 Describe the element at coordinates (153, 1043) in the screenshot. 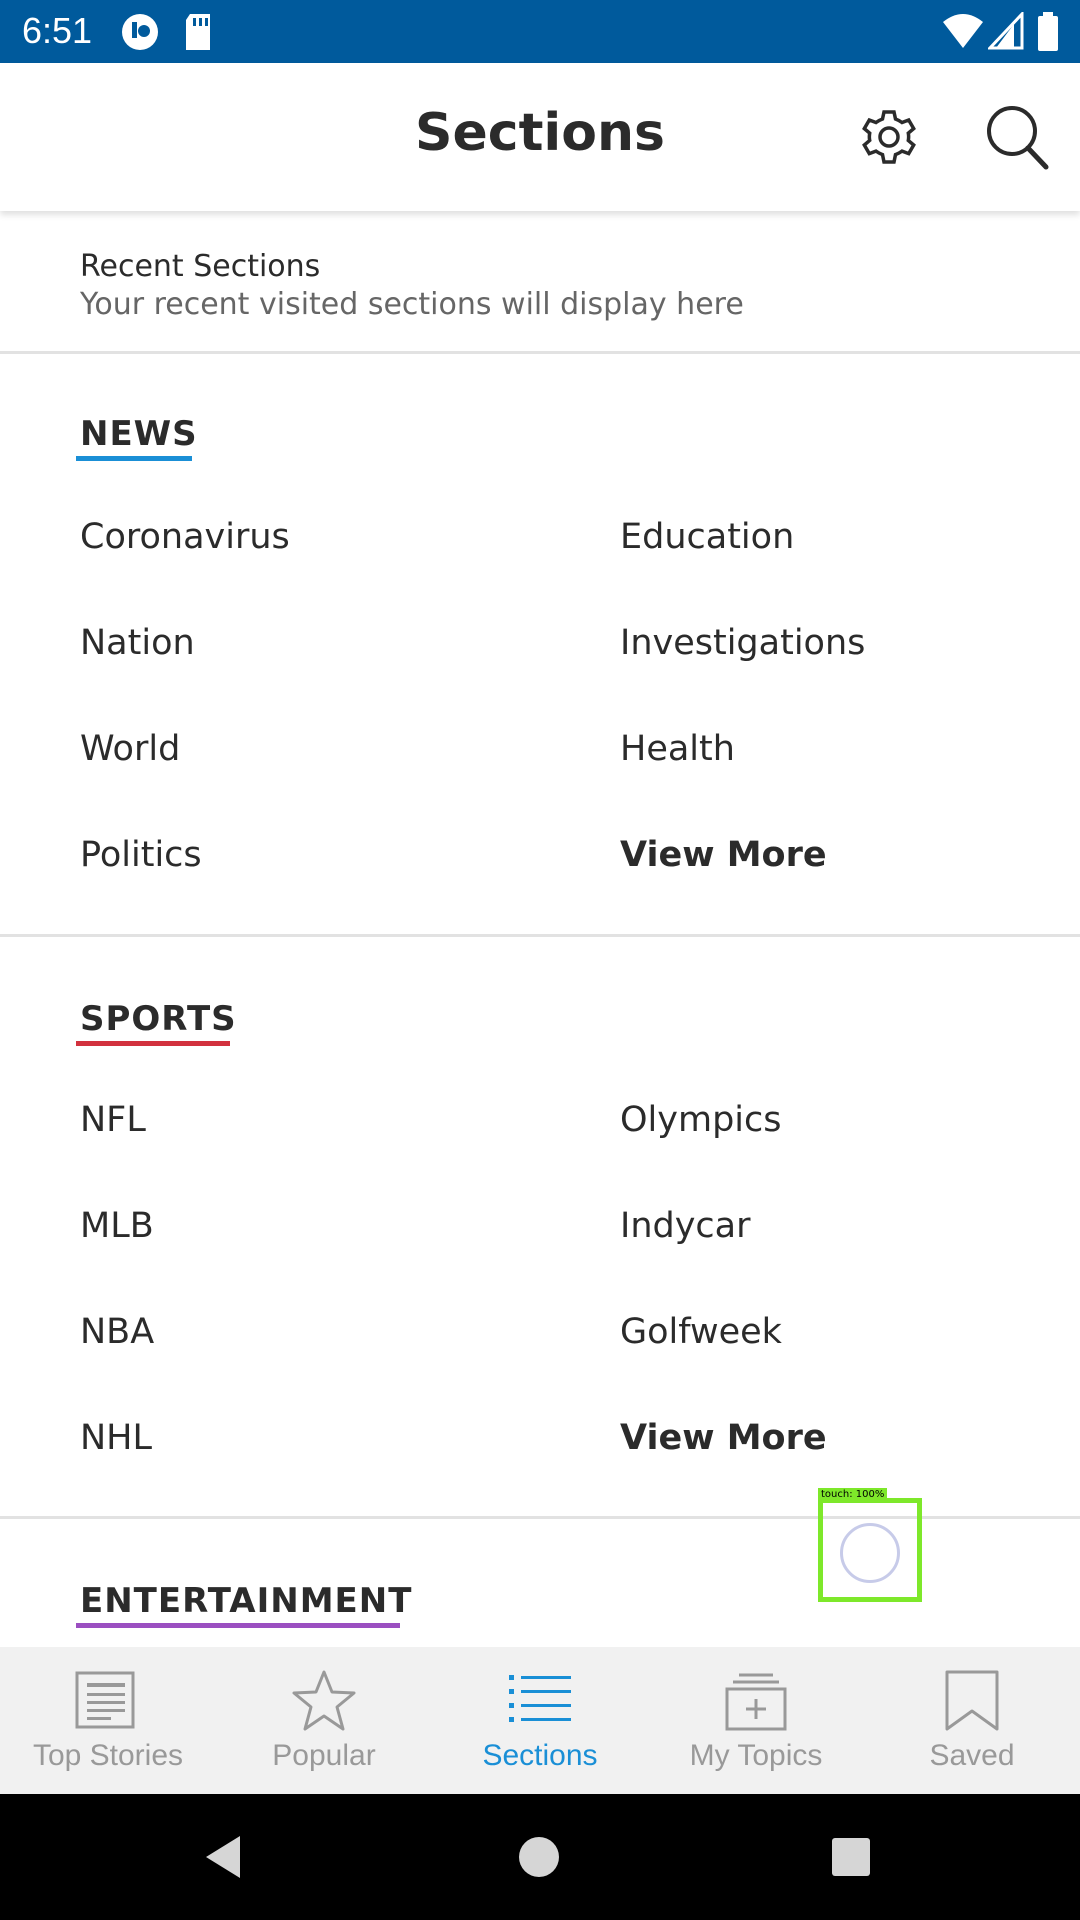

I see `section-underline-sports` at that location.